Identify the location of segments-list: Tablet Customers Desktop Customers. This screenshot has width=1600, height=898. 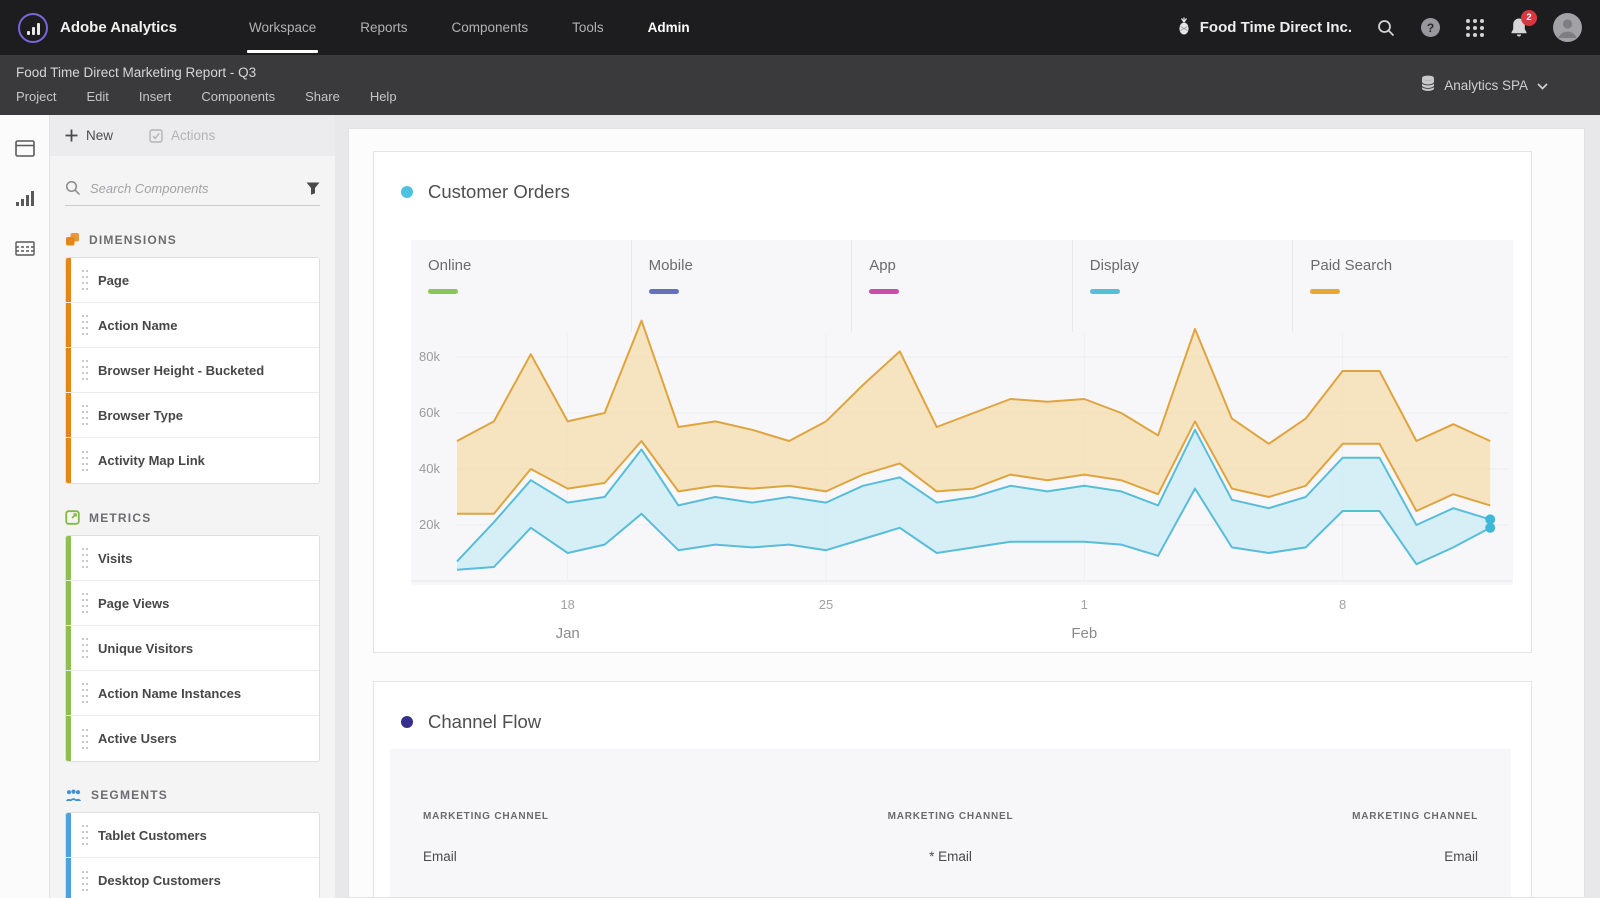
(192, 855).